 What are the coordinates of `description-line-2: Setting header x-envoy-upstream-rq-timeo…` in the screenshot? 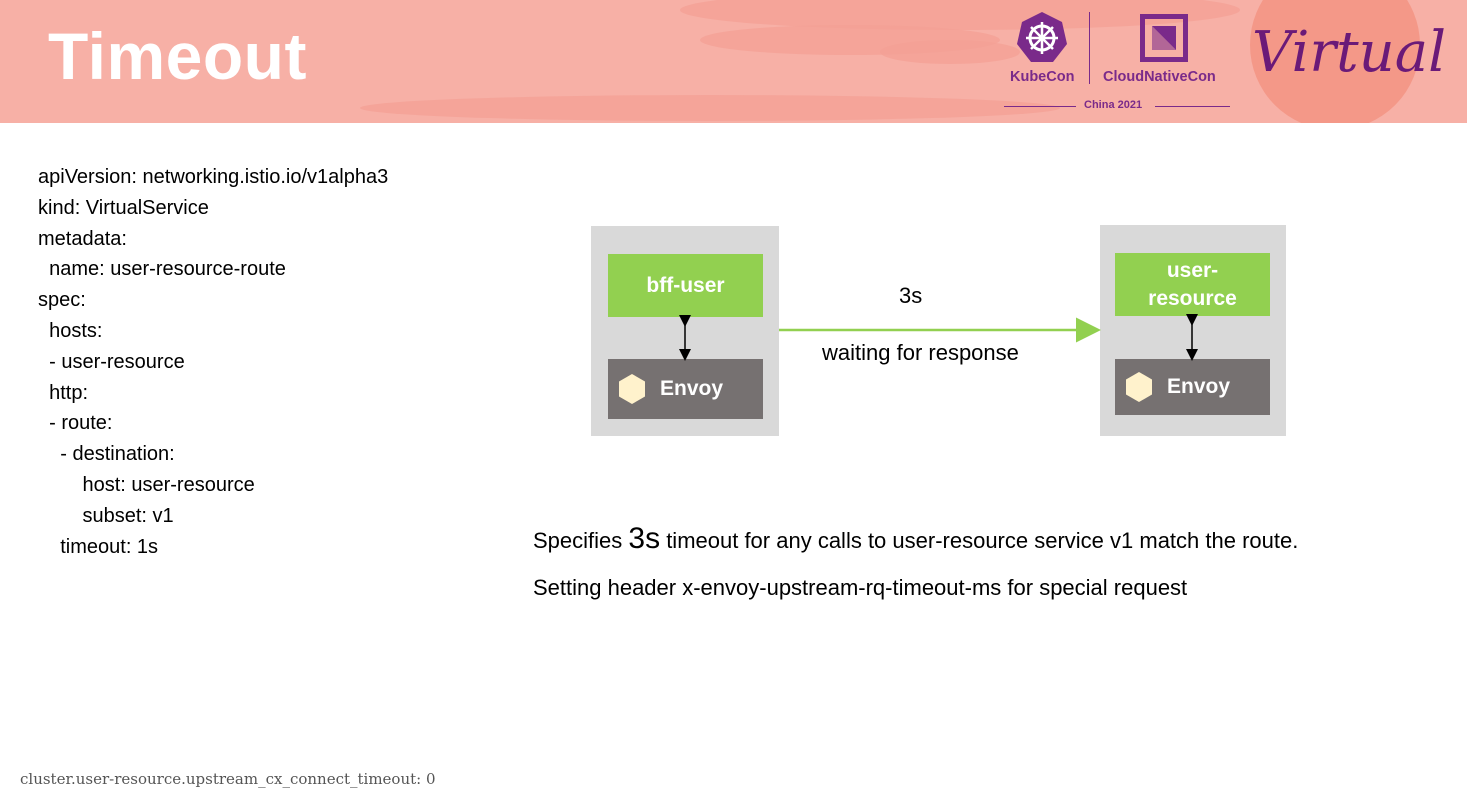 It's located at (860, 587).